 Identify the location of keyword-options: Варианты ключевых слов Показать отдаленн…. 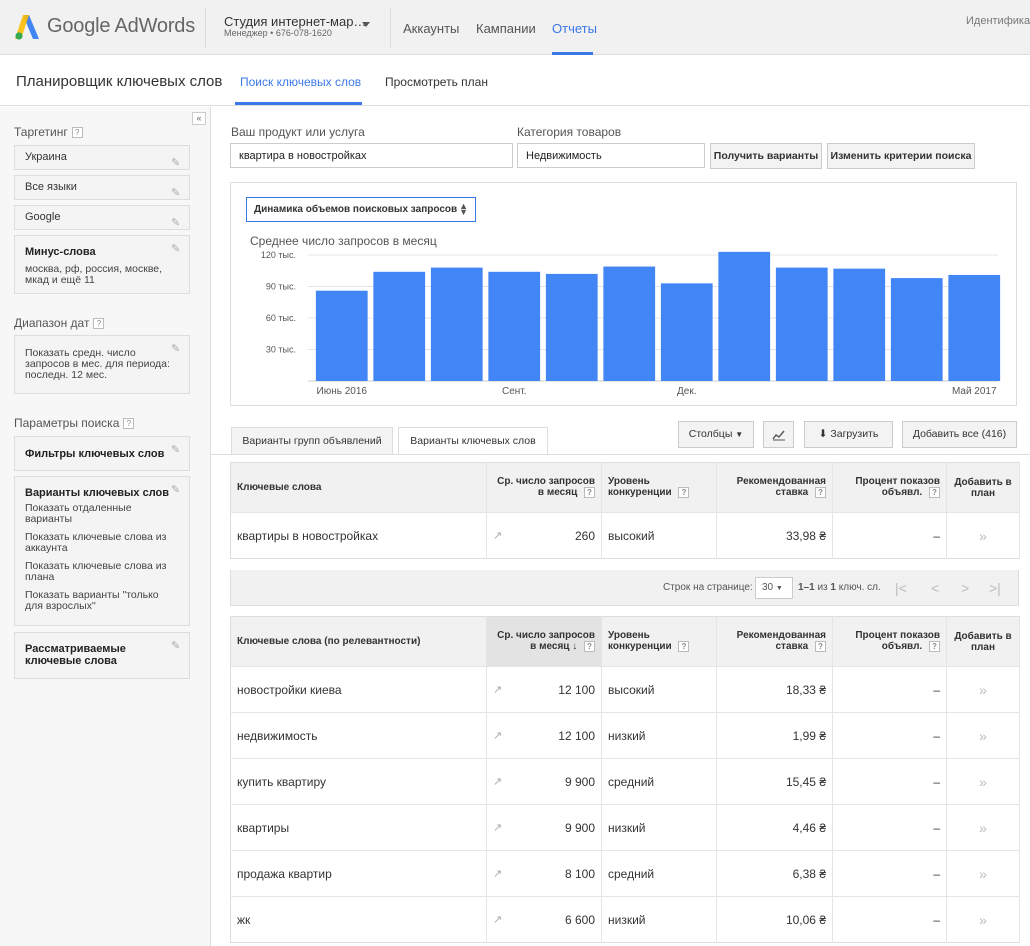
(102, 551).